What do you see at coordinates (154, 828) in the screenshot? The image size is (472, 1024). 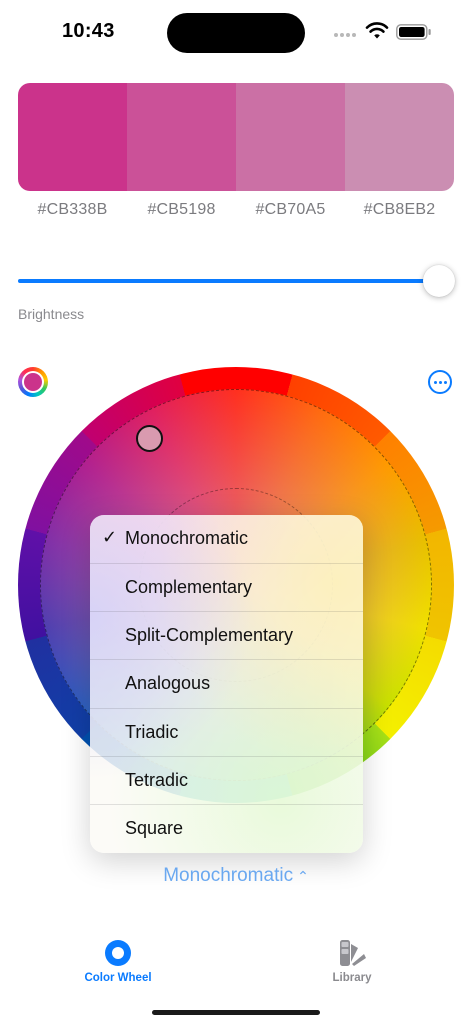 I see `menu-item-label: Square` at bounding box center [154, 828].